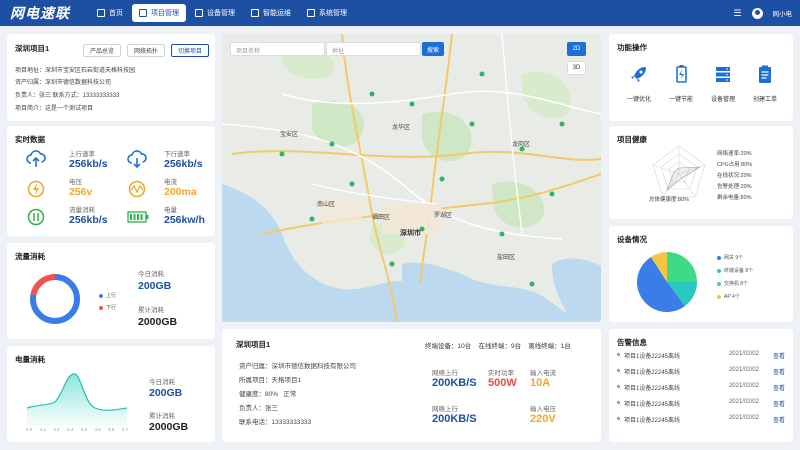 The height and width of the screenshot is (450, 800). What do you see at coordinates (138, 217) in the screenshot?
I see `battery-icon` at bounding box center [138, 217].